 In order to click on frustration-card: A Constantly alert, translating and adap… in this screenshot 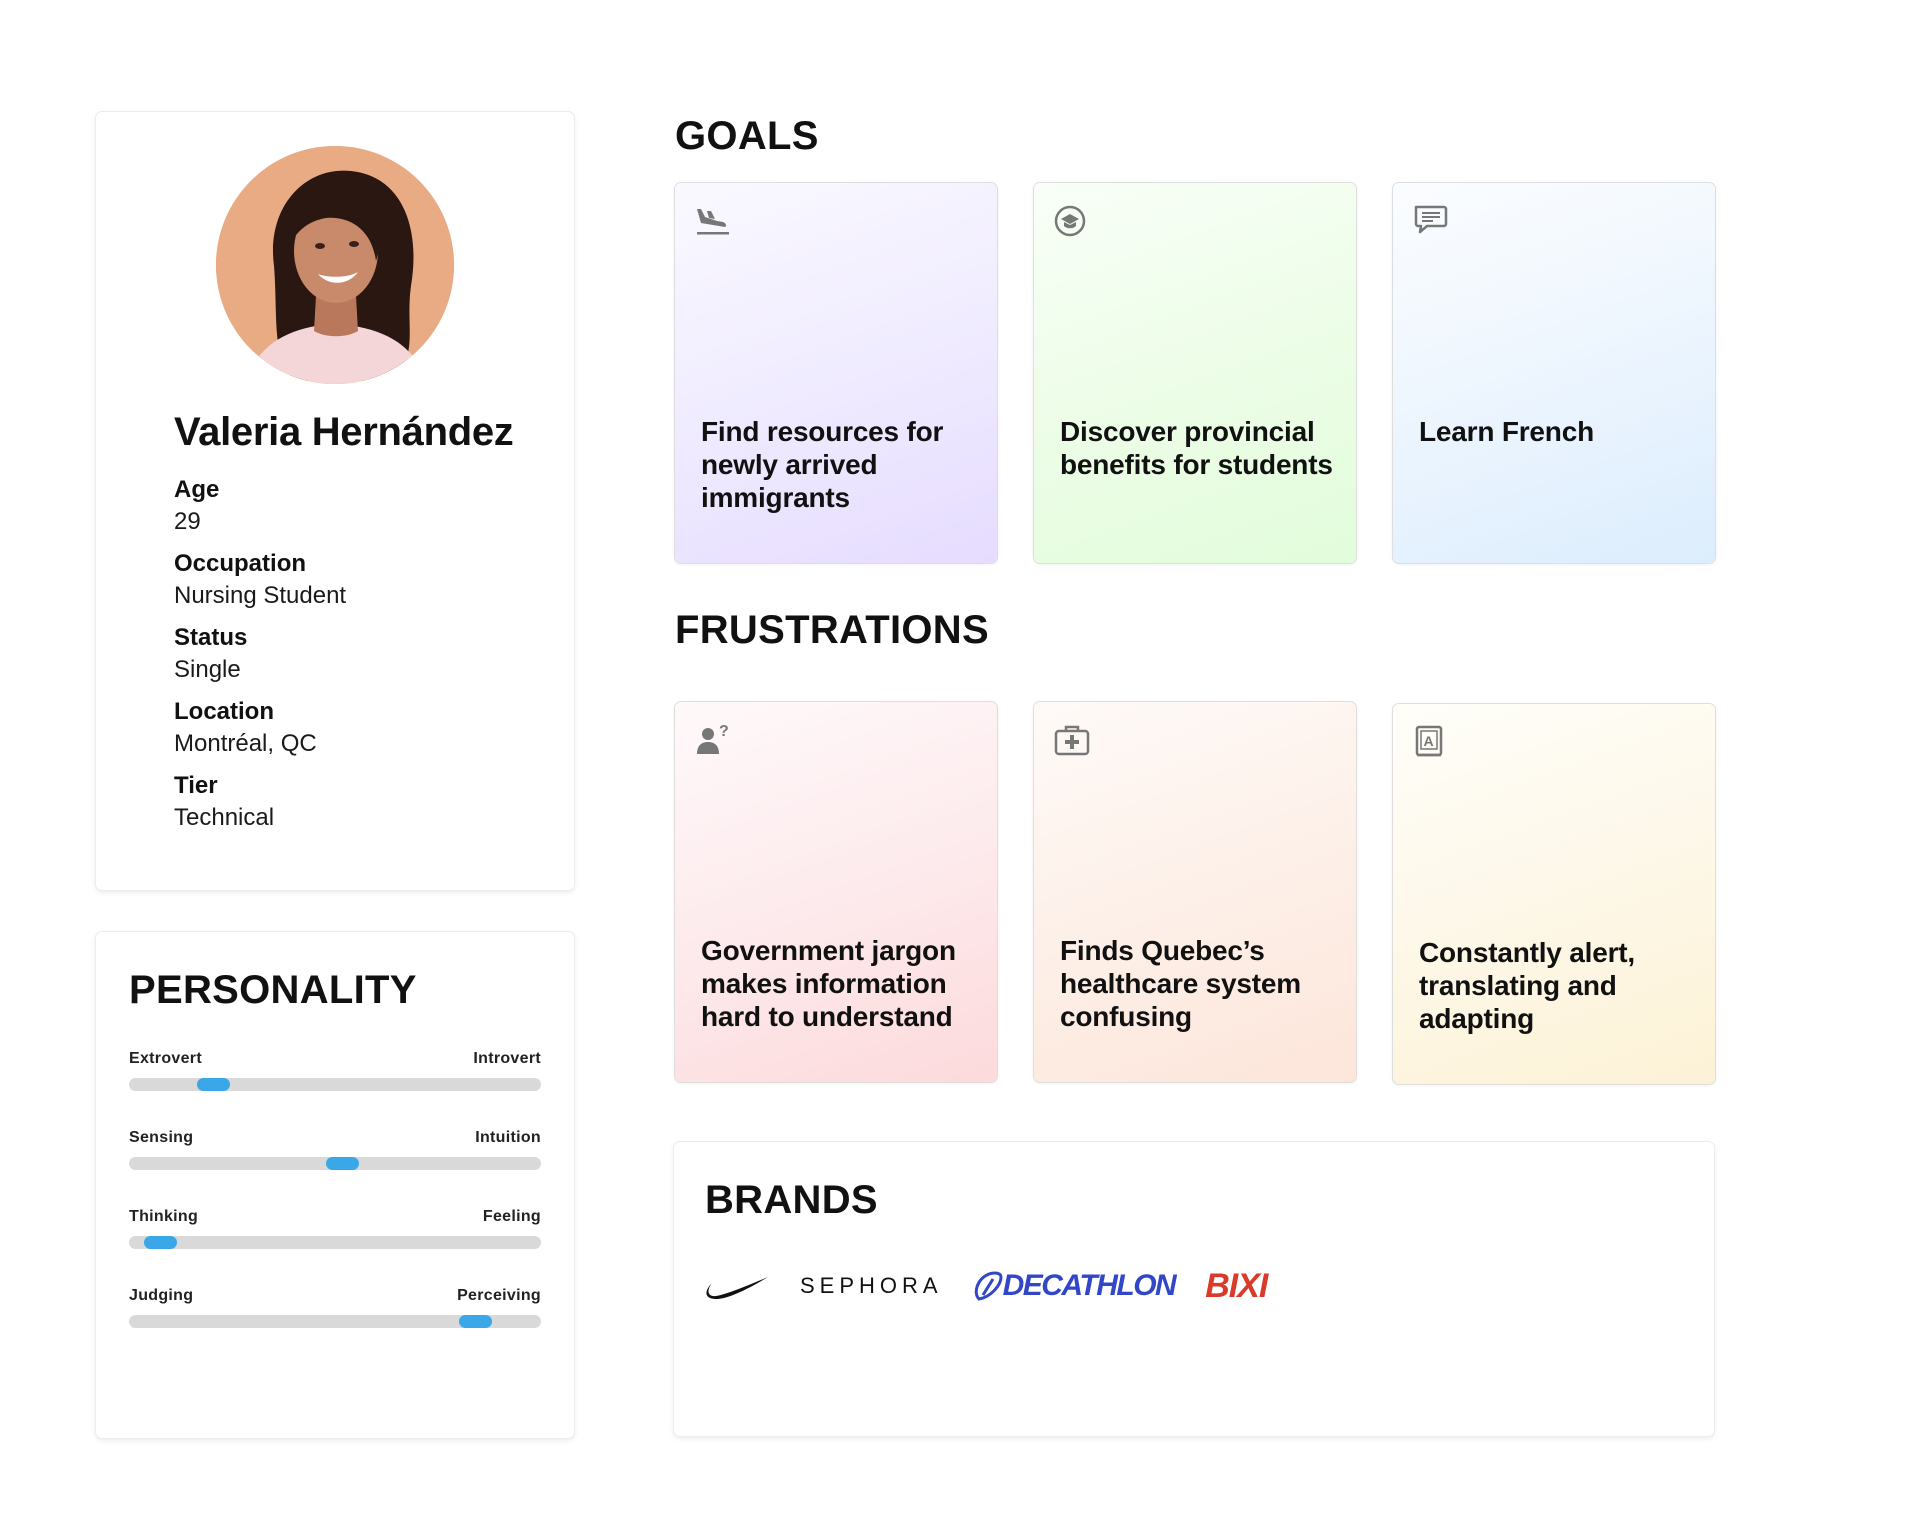, I will do `click(1554, 894)`.